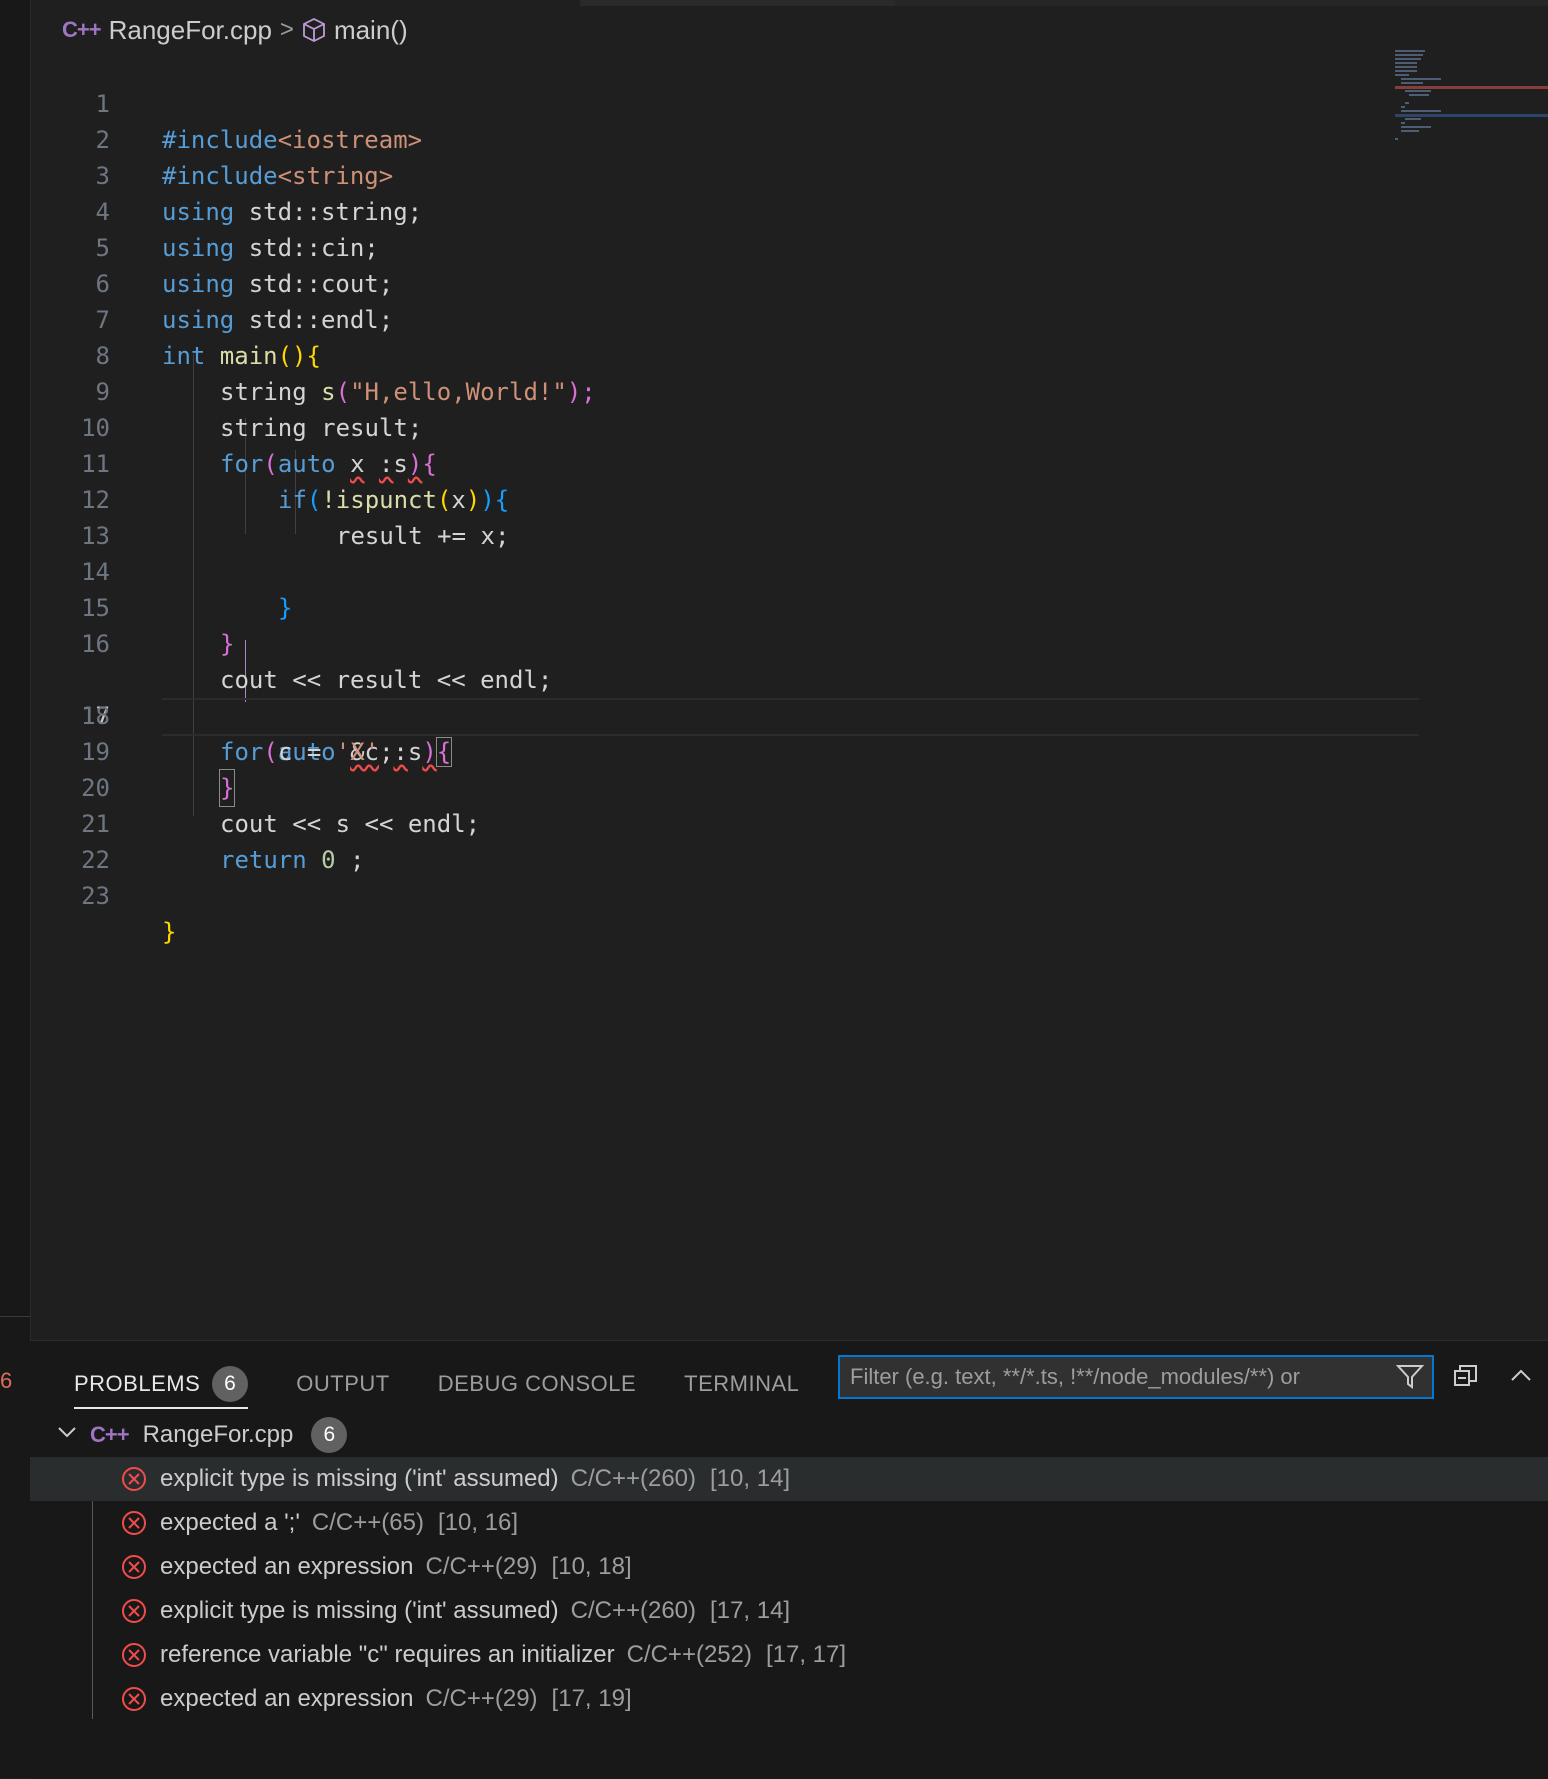 Image resolution: width=1548 pixels, height=1779 pixels. I want to click on problem-source: C/C++(65), so click(367, 1522).